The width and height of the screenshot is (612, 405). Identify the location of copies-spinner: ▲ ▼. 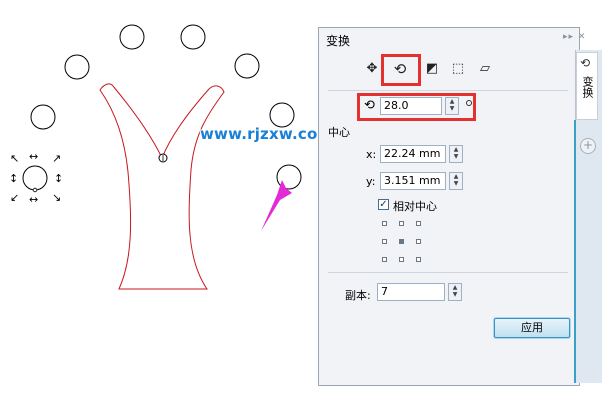
(455, 292).